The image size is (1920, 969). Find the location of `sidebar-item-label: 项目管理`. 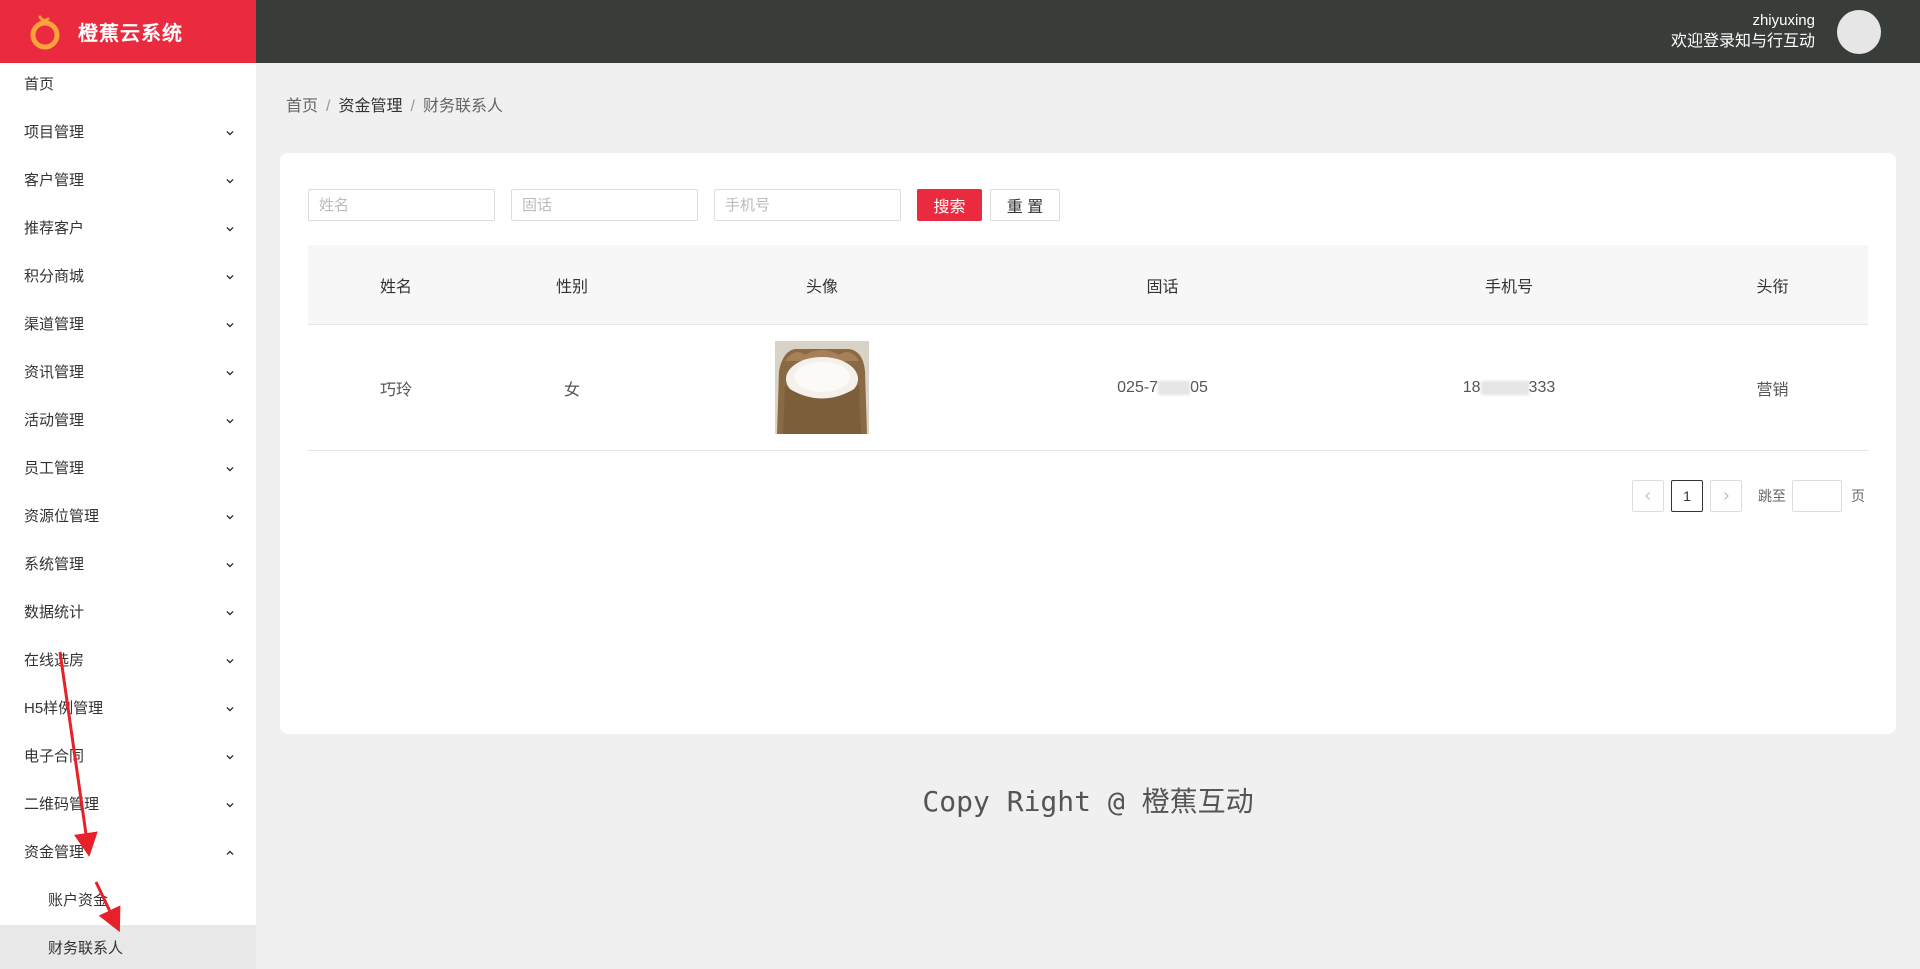

sidebar-item-label: 项目管理 is located at coordinates (54, 132).